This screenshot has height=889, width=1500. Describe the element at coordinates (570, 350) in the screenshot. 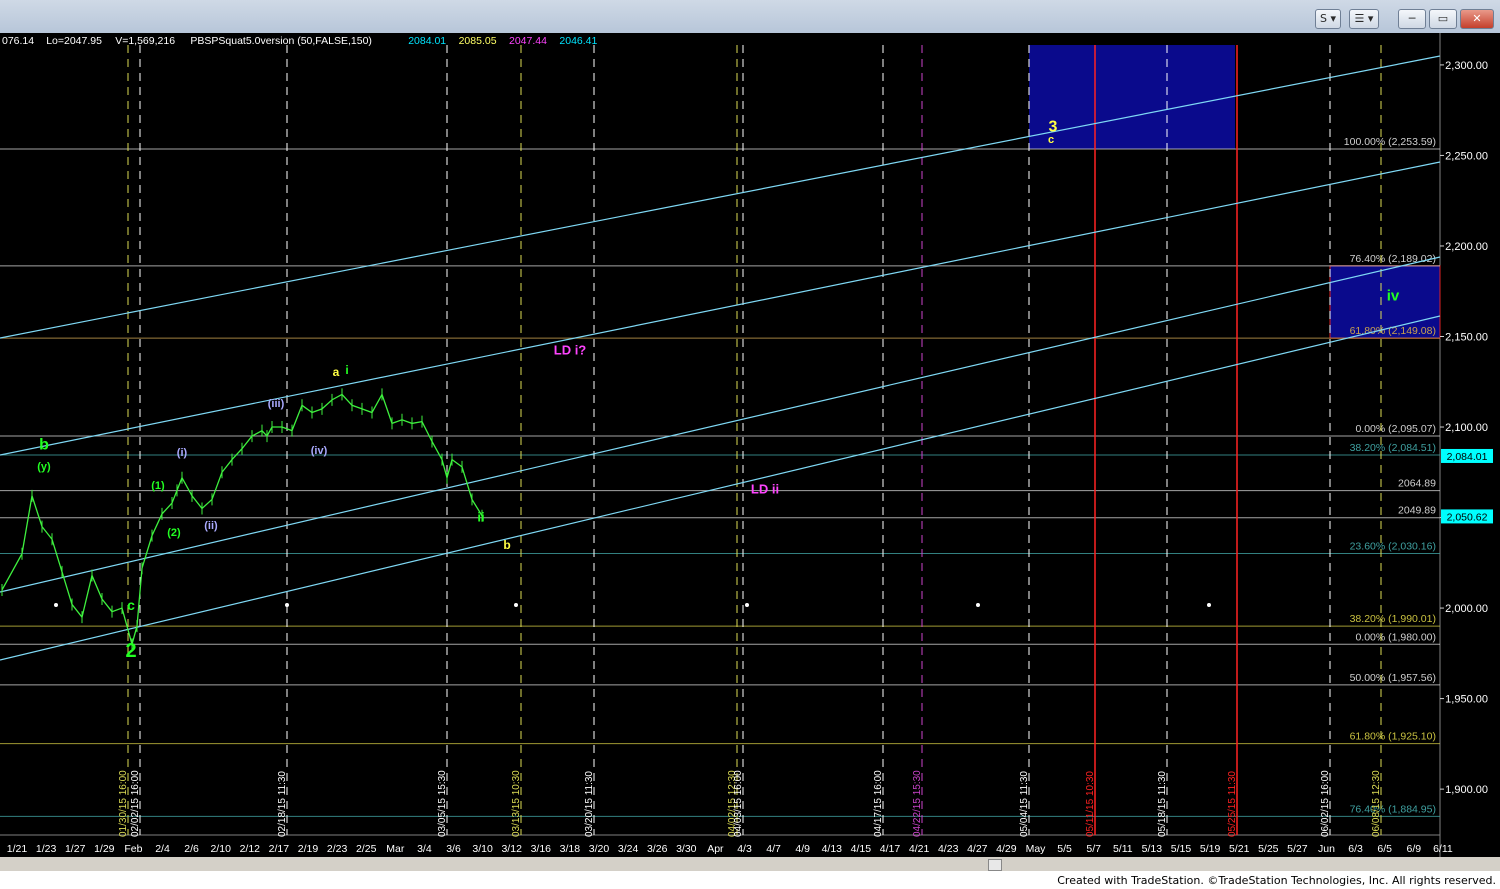

I see `wave-label: LD i?` at that location.